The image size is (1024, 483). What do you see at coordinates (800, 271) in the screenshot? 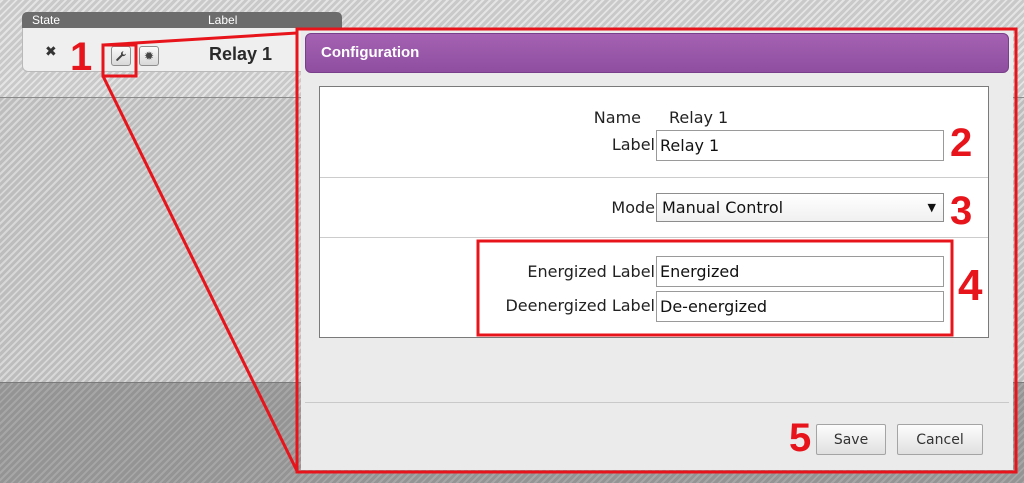
I see `energized-label-input: Energized` at bounding box center [800, 271].